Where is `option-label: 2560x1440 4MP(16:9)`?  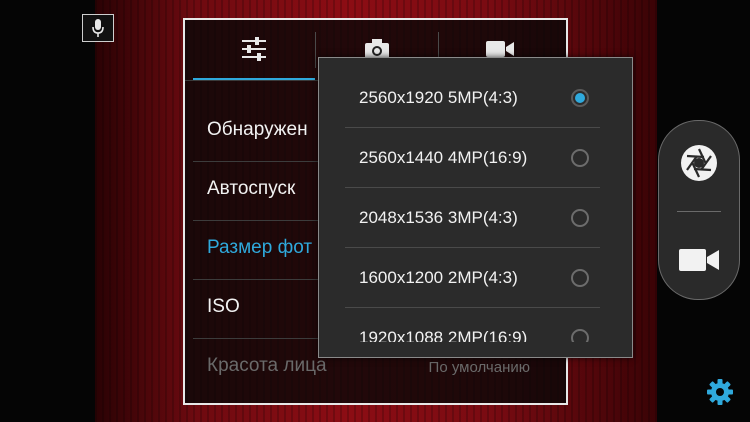 option-label: 2560x1440 4MP(16:9) is located at coordinates (443, 157).